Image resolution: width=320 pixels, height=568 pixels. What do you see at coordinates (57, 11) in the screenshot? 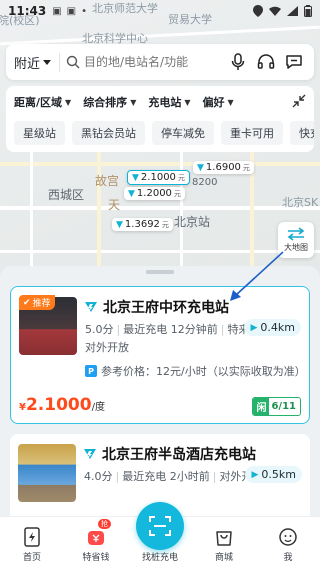
I see `image-icon: ▣` at bounding box center [57, 11].